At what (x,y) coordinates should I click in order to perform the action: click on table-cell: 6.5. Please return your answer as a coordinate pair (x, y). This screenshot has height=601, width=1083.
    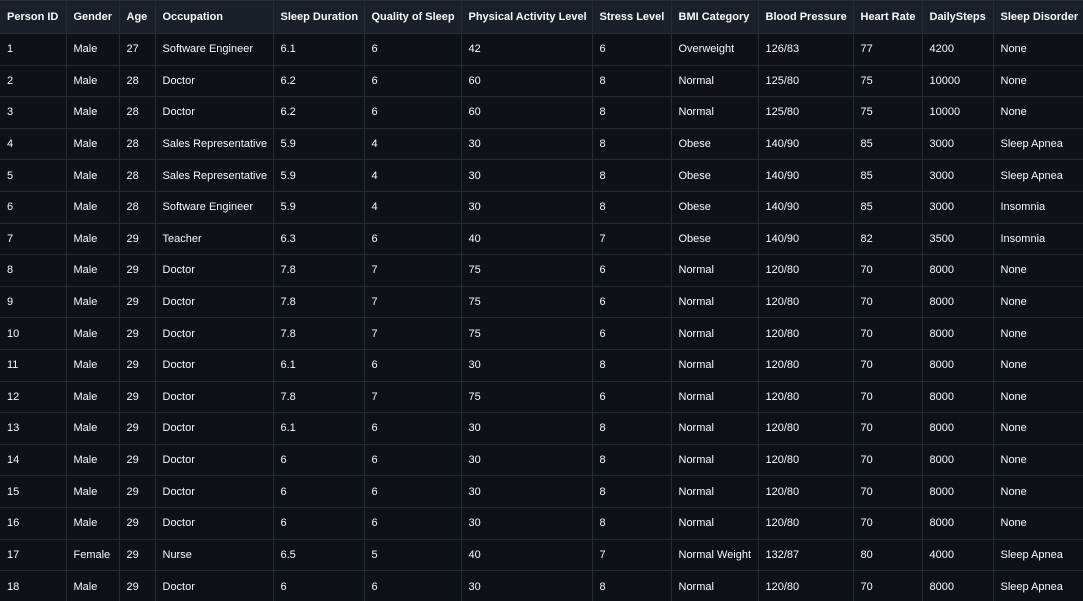
    Looking at the image, I should click on (318, 555).